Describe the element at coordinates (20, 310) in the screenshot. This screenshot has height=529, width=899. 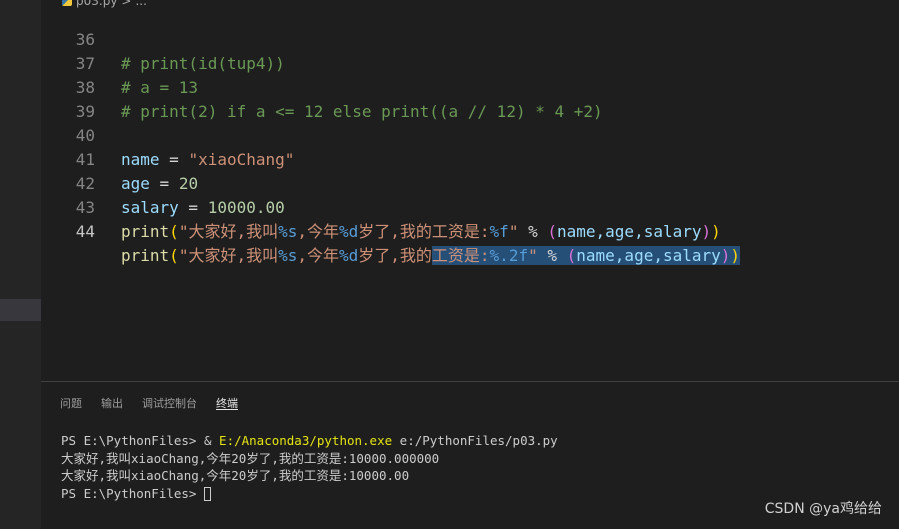
I see `sidebar-selected-item` at that location.